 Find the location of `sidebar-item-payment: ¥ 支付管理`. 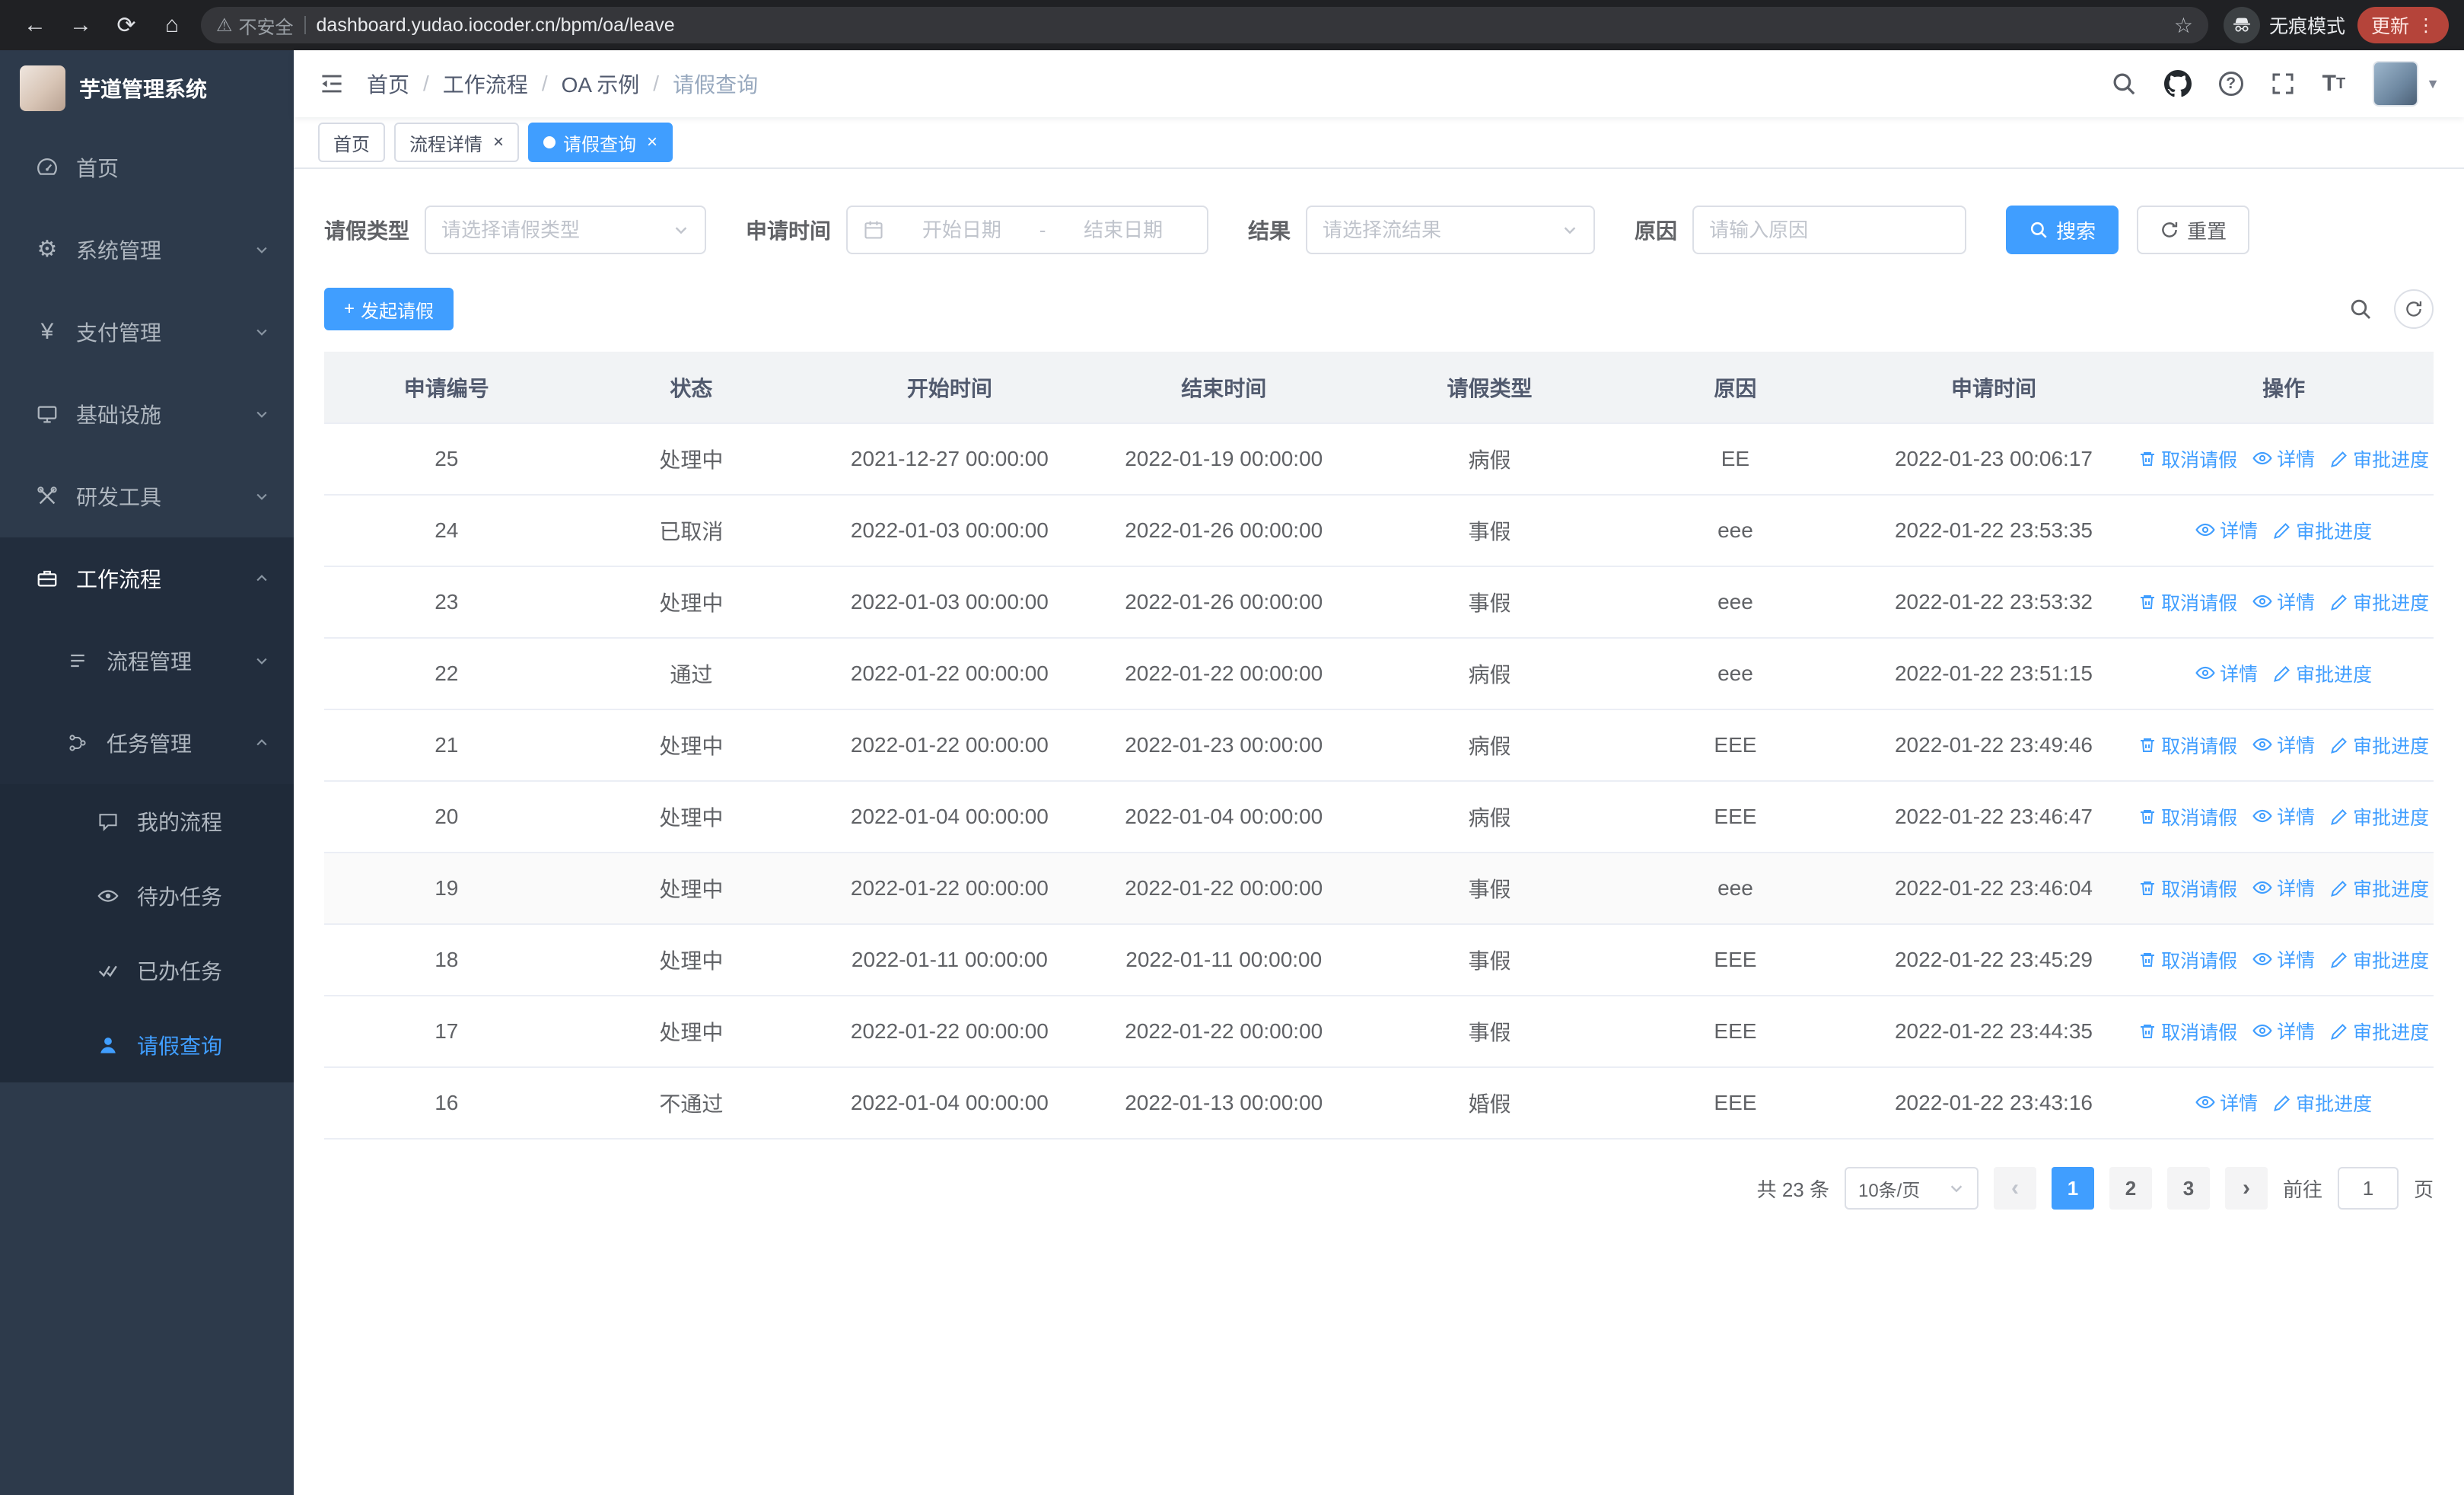

sidebar-item-payment: ¥ 支付管理 is located at coordinates (147, 332).